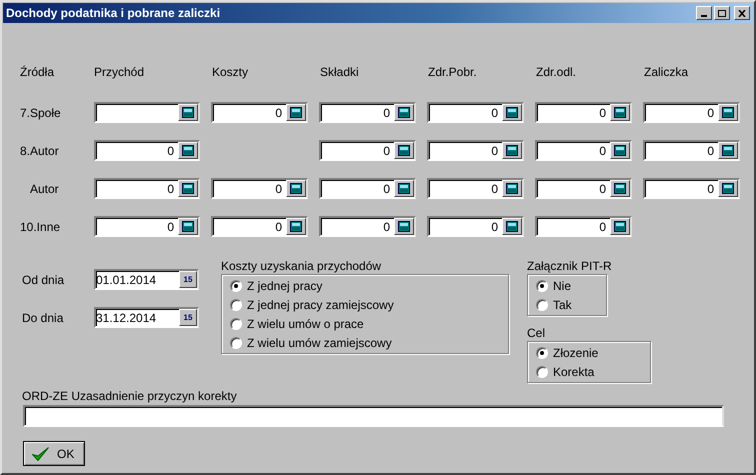  Describe the element at coordinates (573, 372) in the screenshot. I see `radio-label: Korekta` at that location.